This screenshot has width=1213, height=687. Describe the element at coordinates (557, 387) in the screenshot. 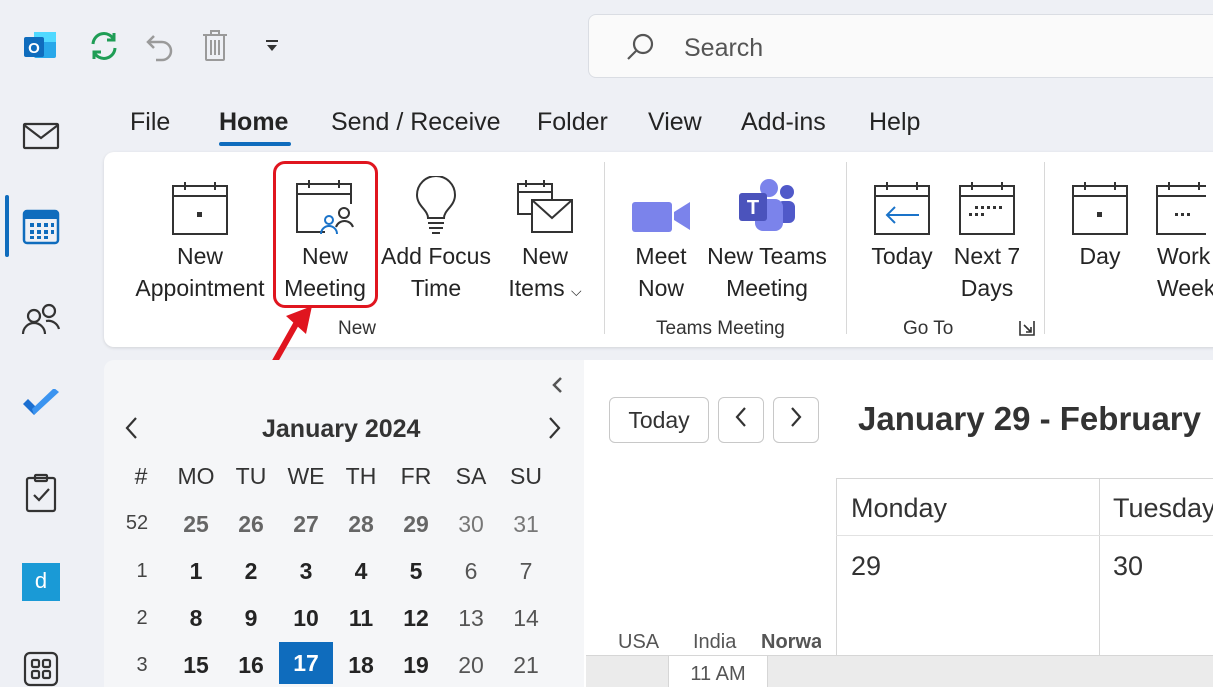

I see `collapse-pane-icon` at that location.